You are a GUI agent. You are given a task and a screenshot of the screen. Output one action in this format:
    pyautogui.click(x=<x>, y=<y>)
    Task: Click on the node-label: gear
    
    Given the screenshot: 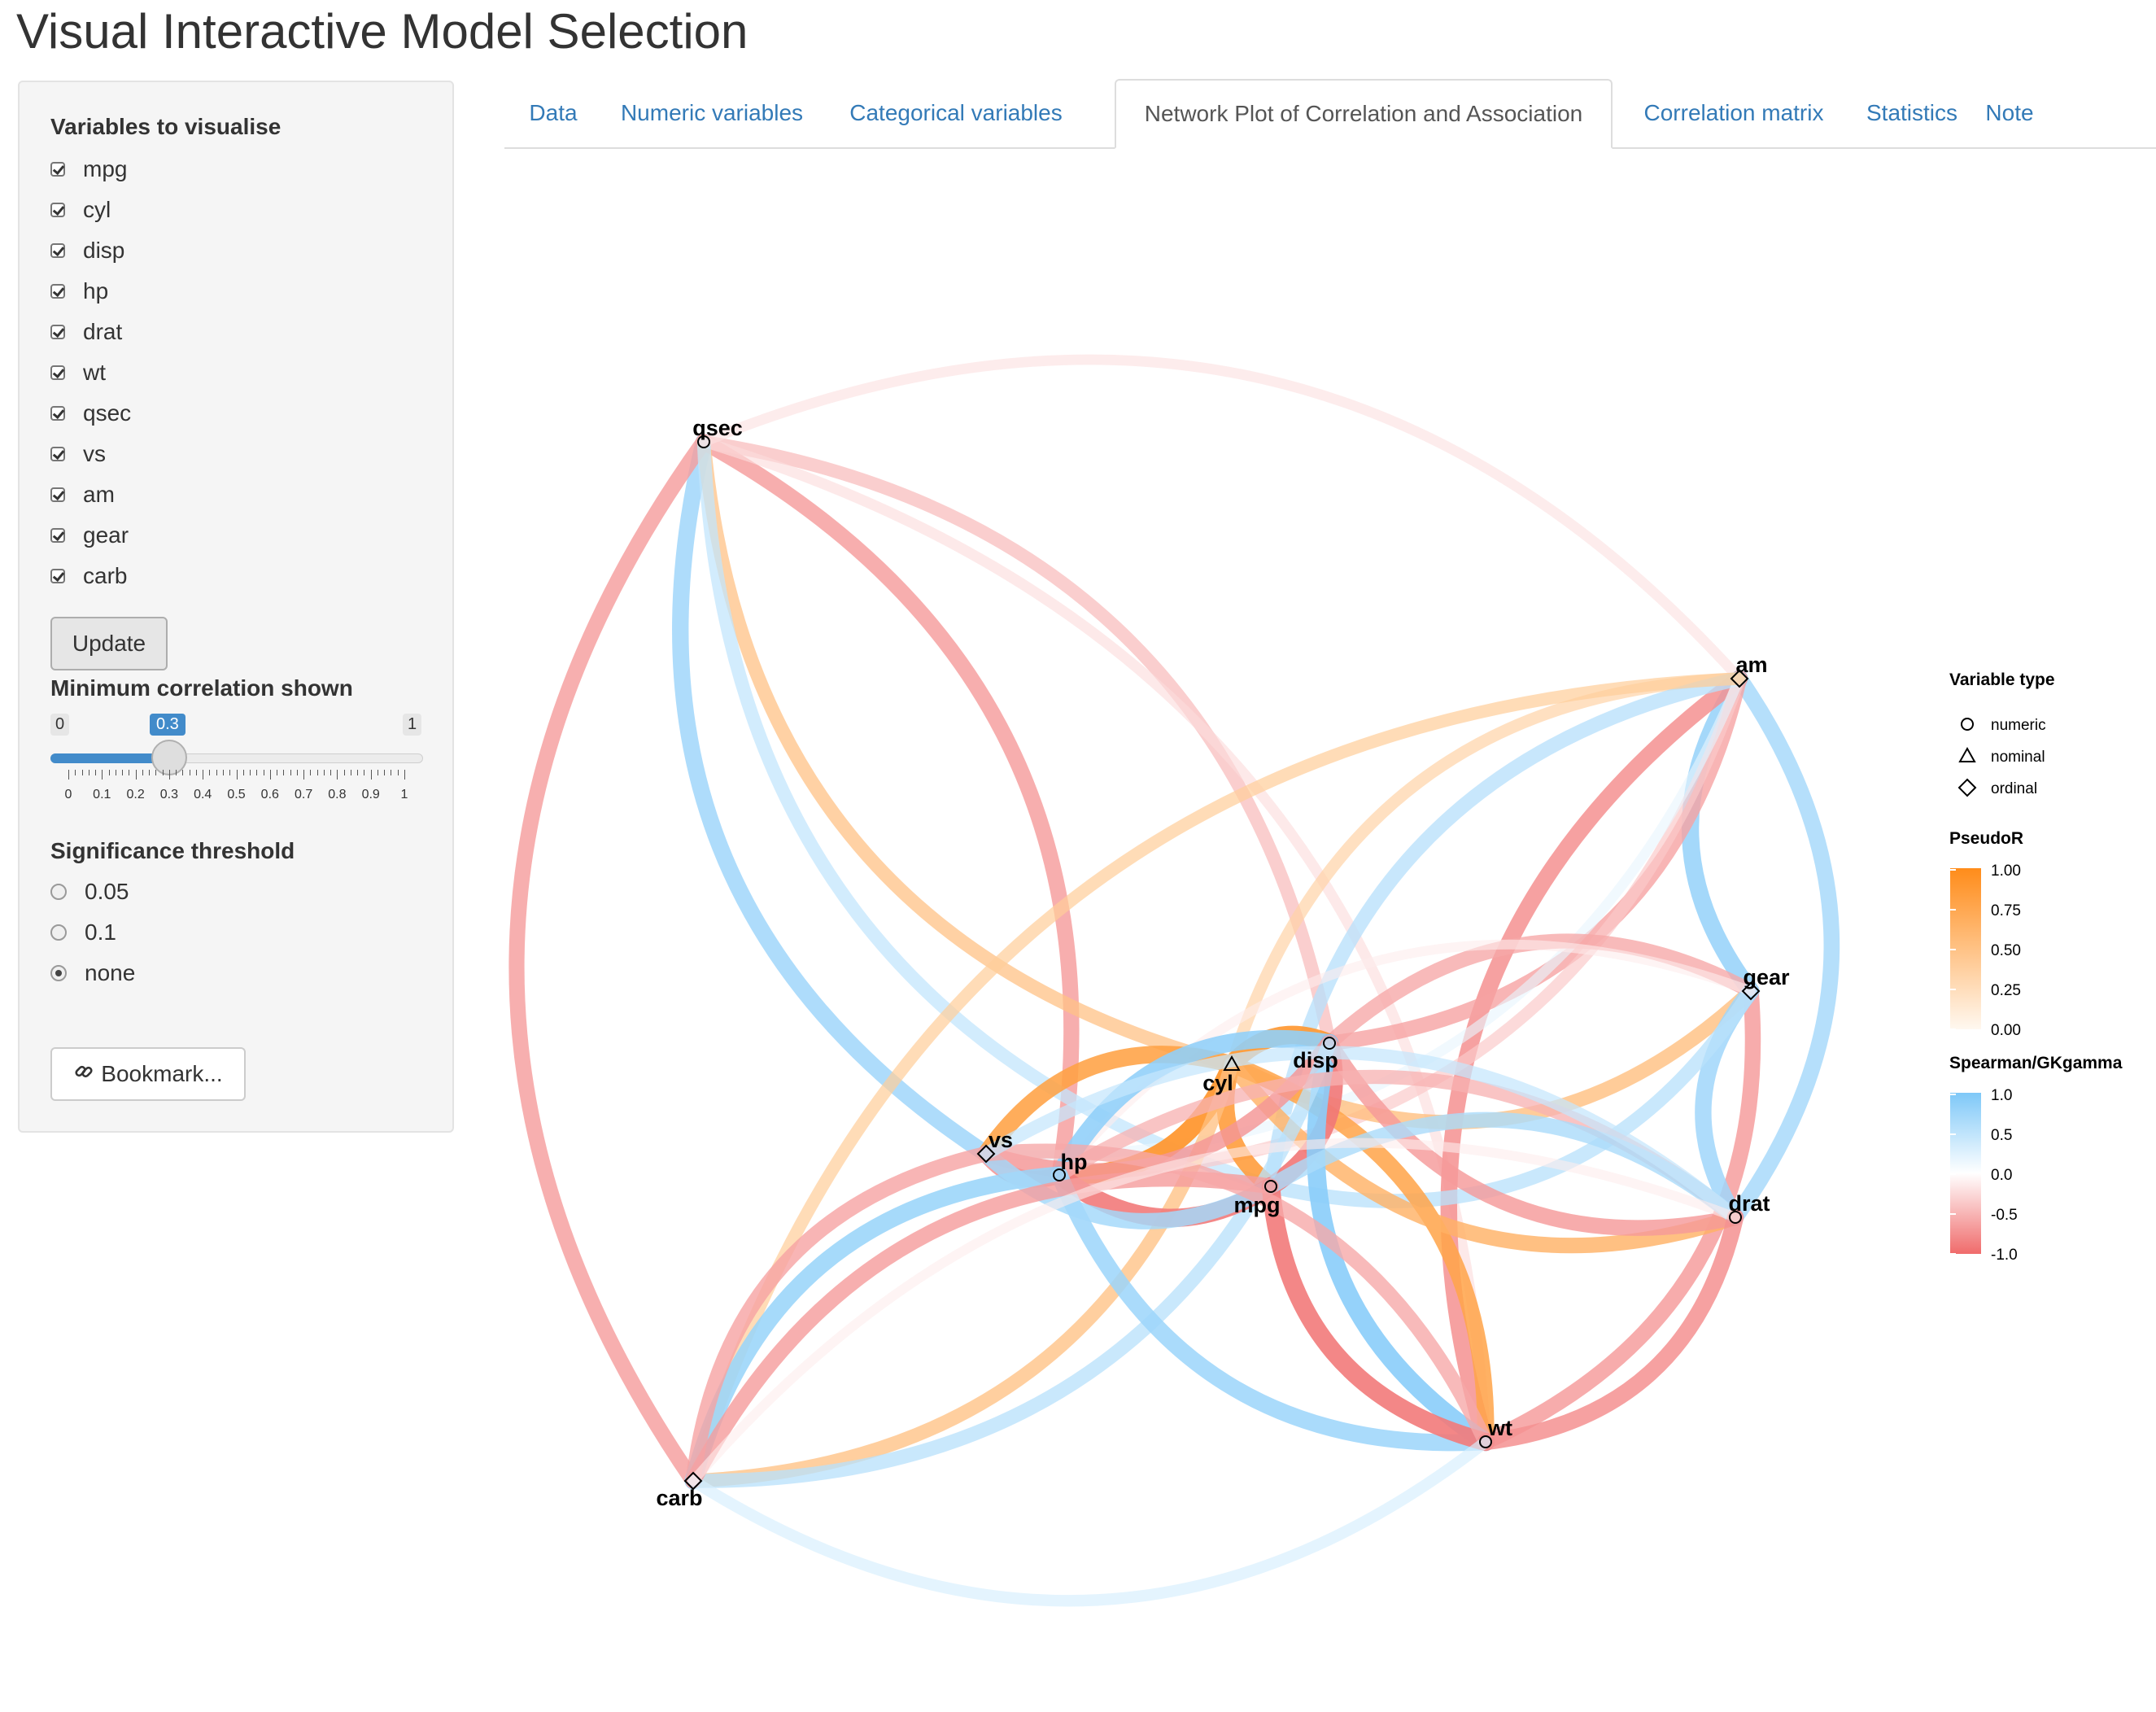 What is the action you would take?
    pyautogui.click(x=1766, y=977)
    